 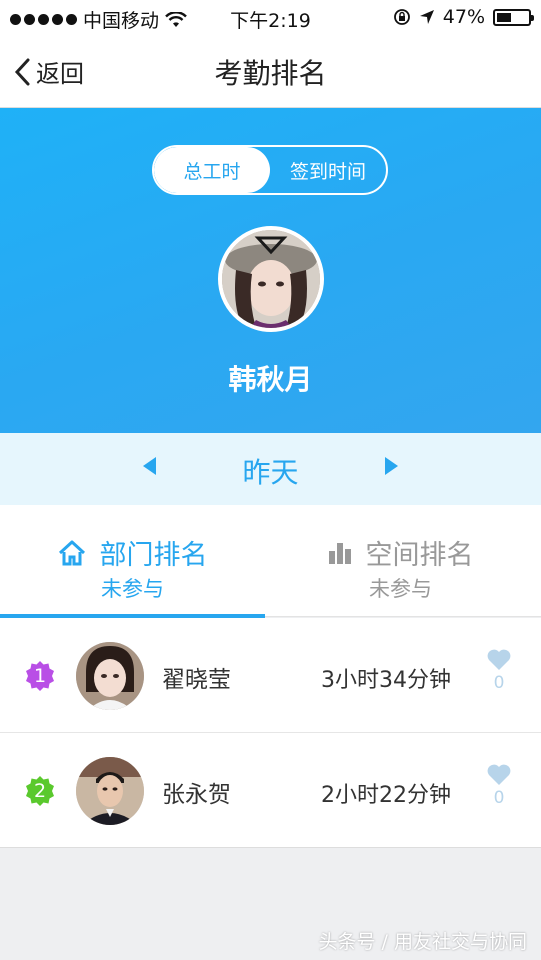 What do you see at coordinates (270, 675) in the screenshot?
I see `list-item: 1 翟晓莹 3小时34分钟 0` at bounding box center [270, 675].